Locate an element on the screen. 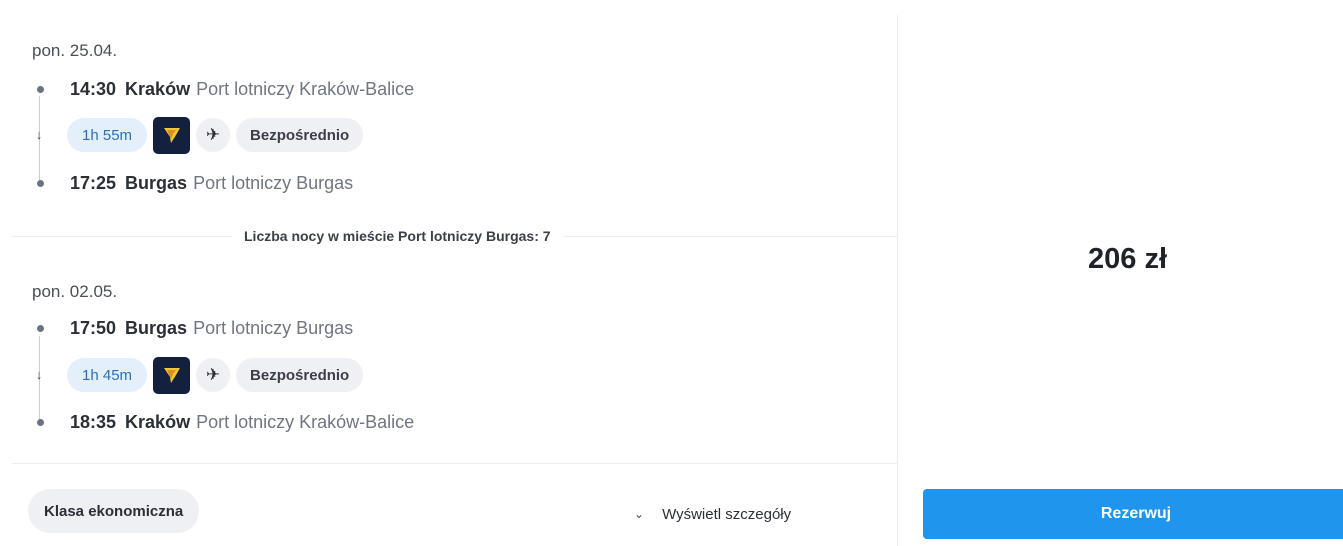  flight-duration: 1h 45m is located at coordinates (107, 375).